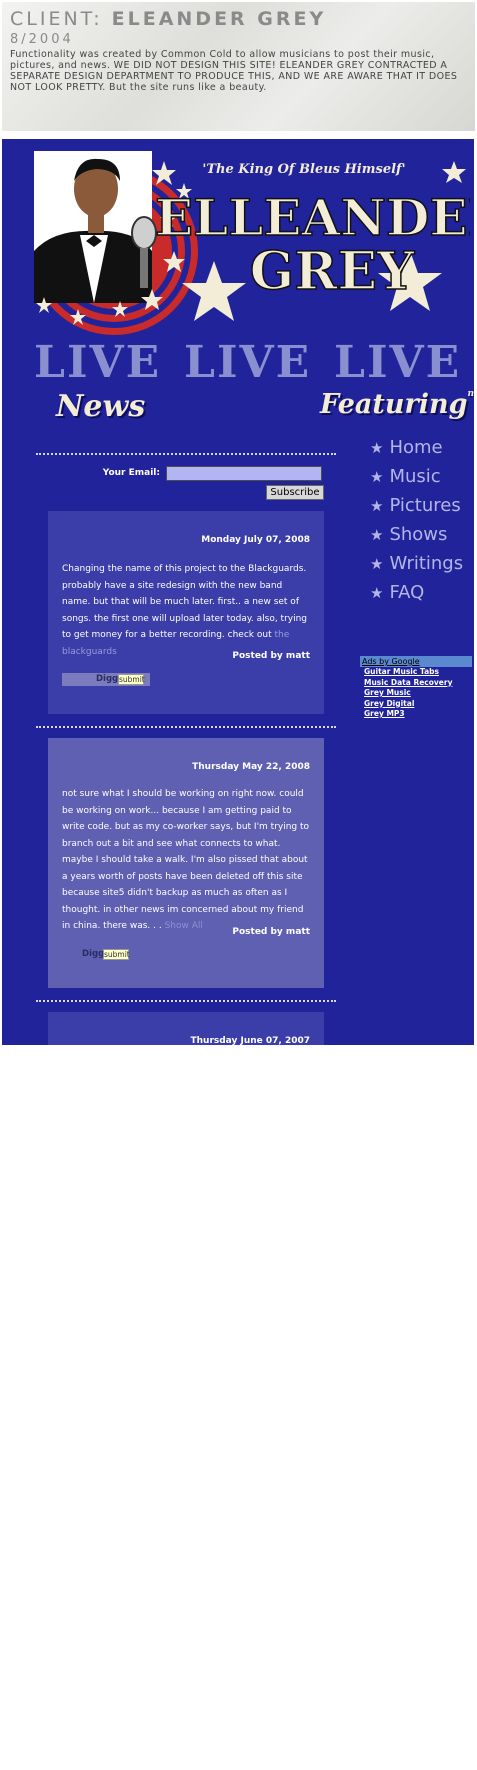  I want to click on news-post: Thursday June 07, 2007, so click(186, 1028).